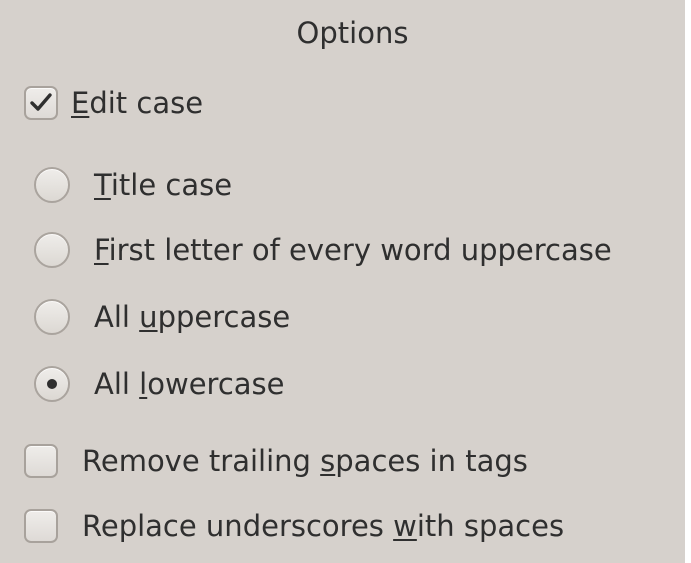 The height and width of the screenshot is (563, 691). I want to click on radio-all-lowercase: All lowercase, so click(159, 384).